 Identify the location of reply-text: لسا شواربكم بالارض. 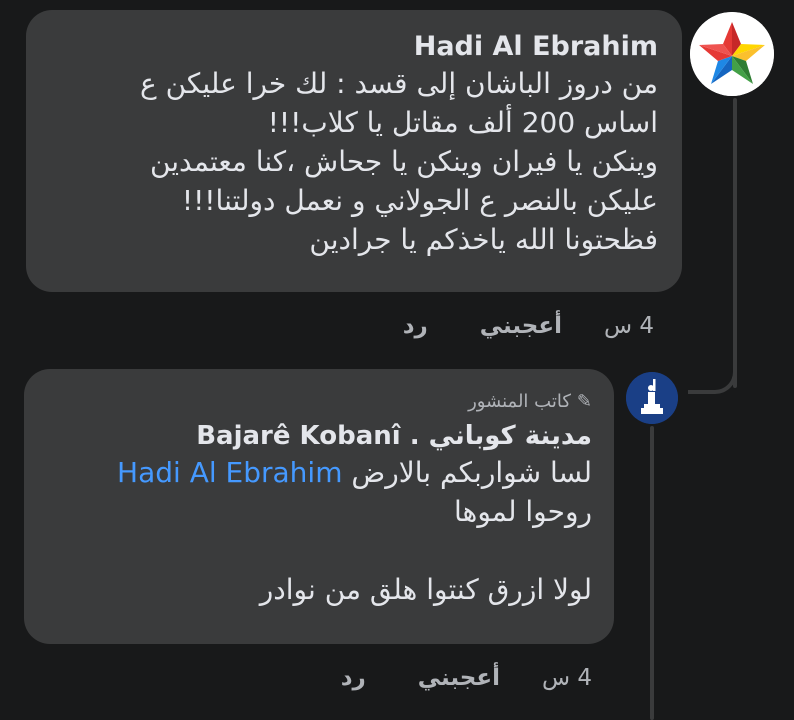
(471, 472).